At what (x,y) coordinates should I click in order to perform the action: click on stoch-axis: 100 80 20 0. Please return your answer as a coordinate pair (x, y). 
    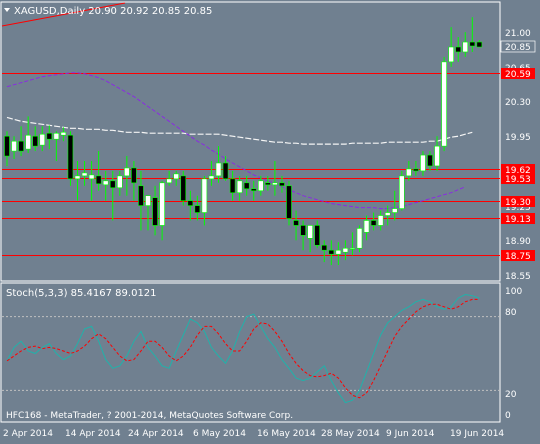
    Looking at the image, I should click on (513, 354).